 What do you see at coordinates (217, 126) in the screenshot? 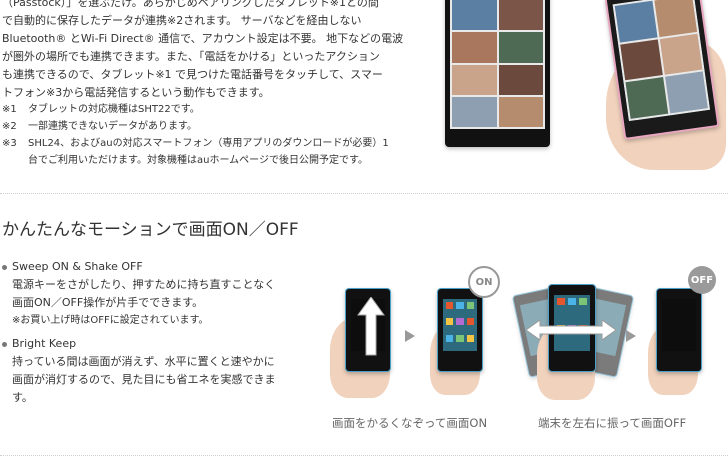
I see `footnote: ※2 一部連携できないデータがあります。` at bounding box center [217, 126].